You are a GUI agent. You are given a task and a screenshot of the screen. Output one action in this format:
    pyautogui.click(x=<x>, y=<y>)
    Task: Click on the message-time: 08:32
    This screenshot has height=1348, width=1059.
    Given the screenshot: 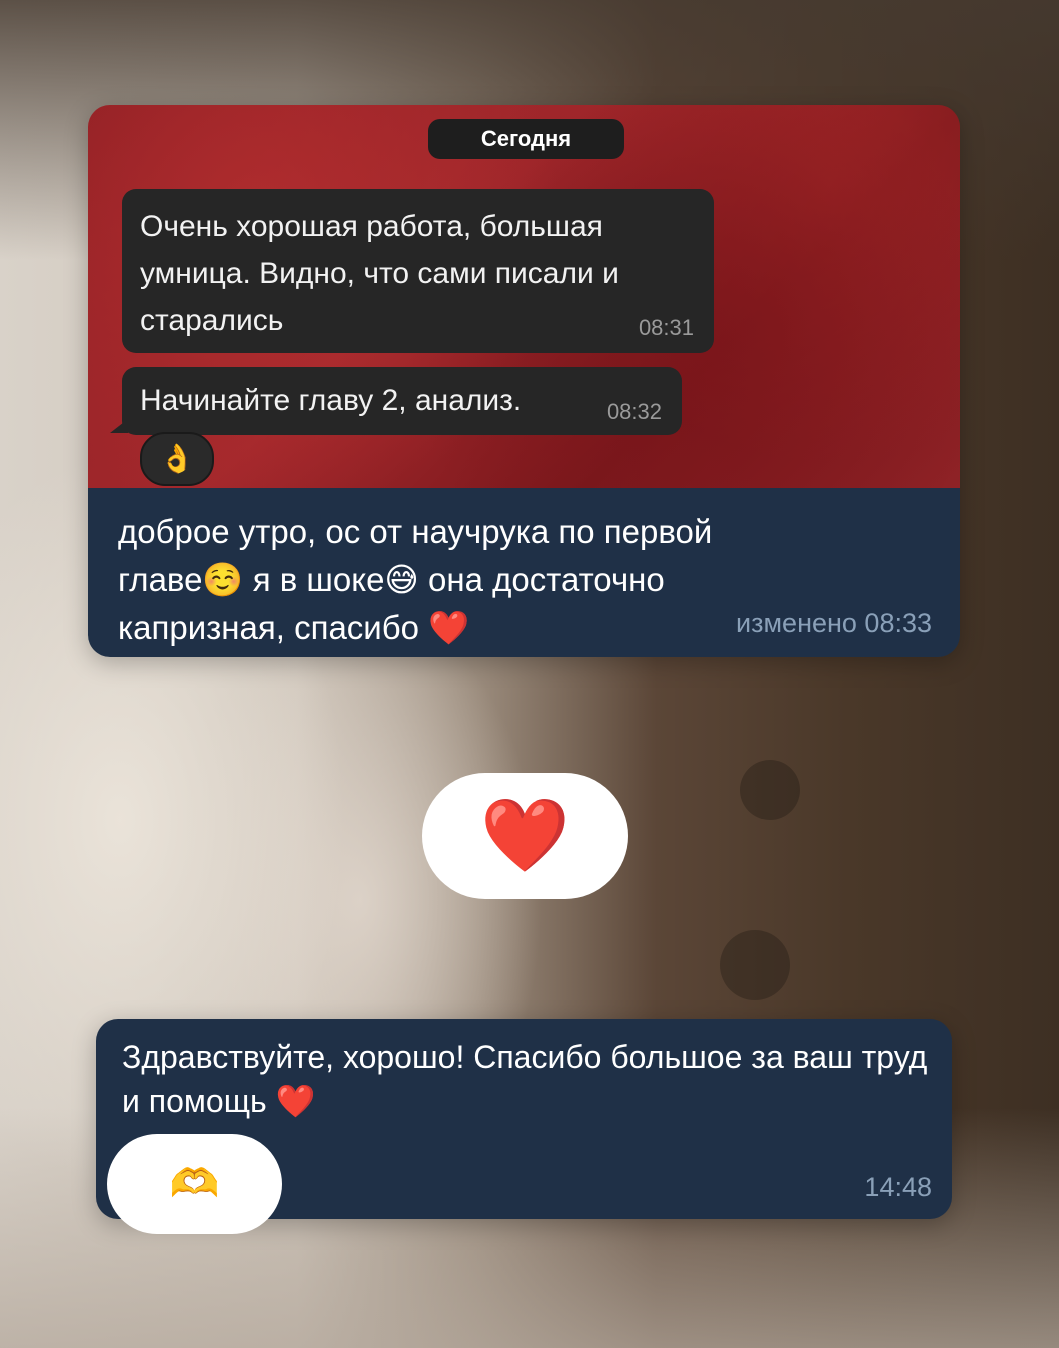 What is the action you would take?
    pyautogui.click(x=634, y=411)
    